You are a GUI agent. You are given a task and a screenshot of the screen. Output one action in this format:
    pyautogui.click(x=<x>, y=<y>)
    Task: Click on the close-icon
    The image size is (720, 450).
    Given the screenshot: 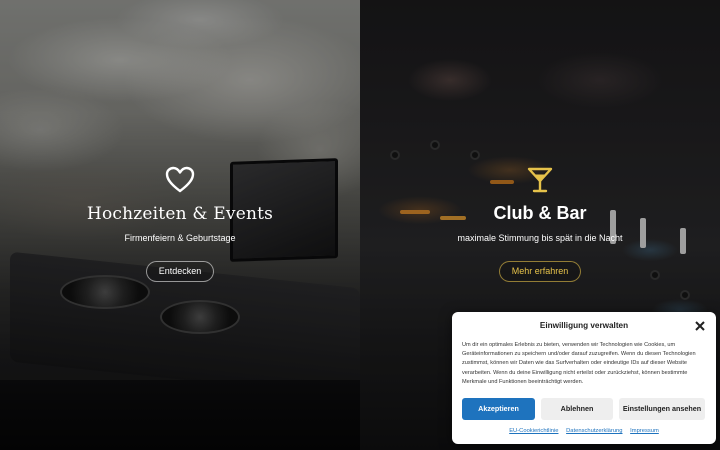 What is the action you would take?
    pyautogui.click(x=700, y=325)
    